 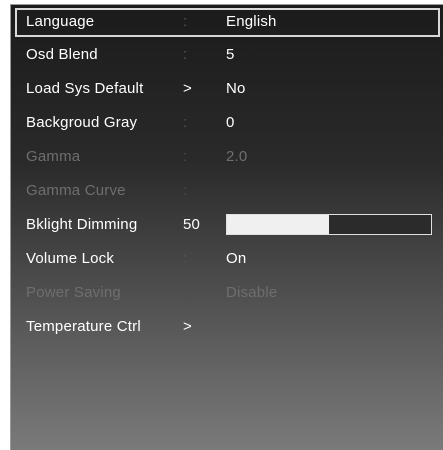 I want to click on bklight-dimming-value: 50, so click(x=192, y=224).